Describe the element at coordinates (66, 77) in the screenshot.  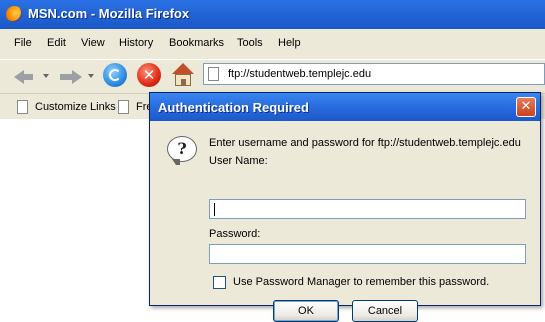
I see `forward-button` at that location.